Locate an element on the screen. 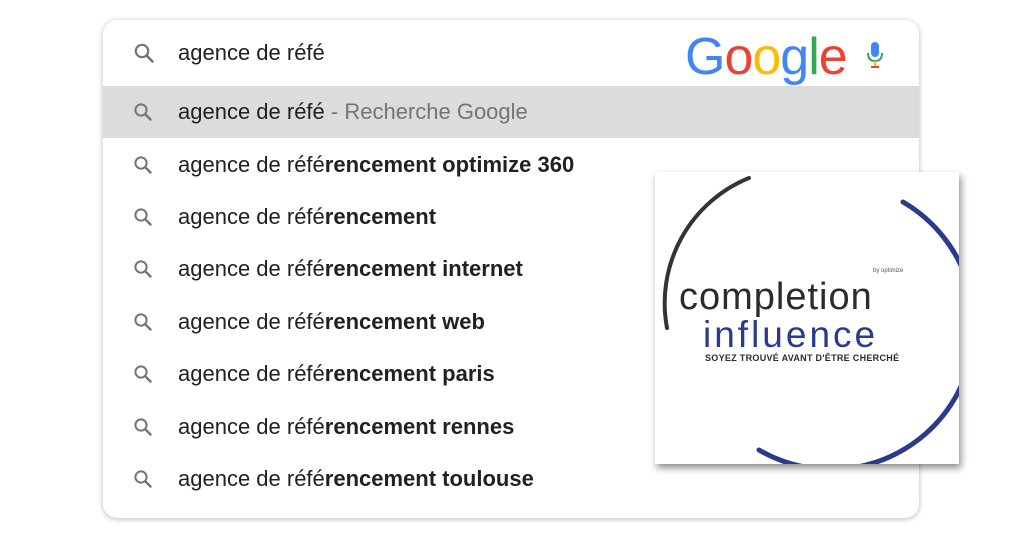 The image size is (1024, 536). brand-byline: by optimize is located at coordinates (888, 271).